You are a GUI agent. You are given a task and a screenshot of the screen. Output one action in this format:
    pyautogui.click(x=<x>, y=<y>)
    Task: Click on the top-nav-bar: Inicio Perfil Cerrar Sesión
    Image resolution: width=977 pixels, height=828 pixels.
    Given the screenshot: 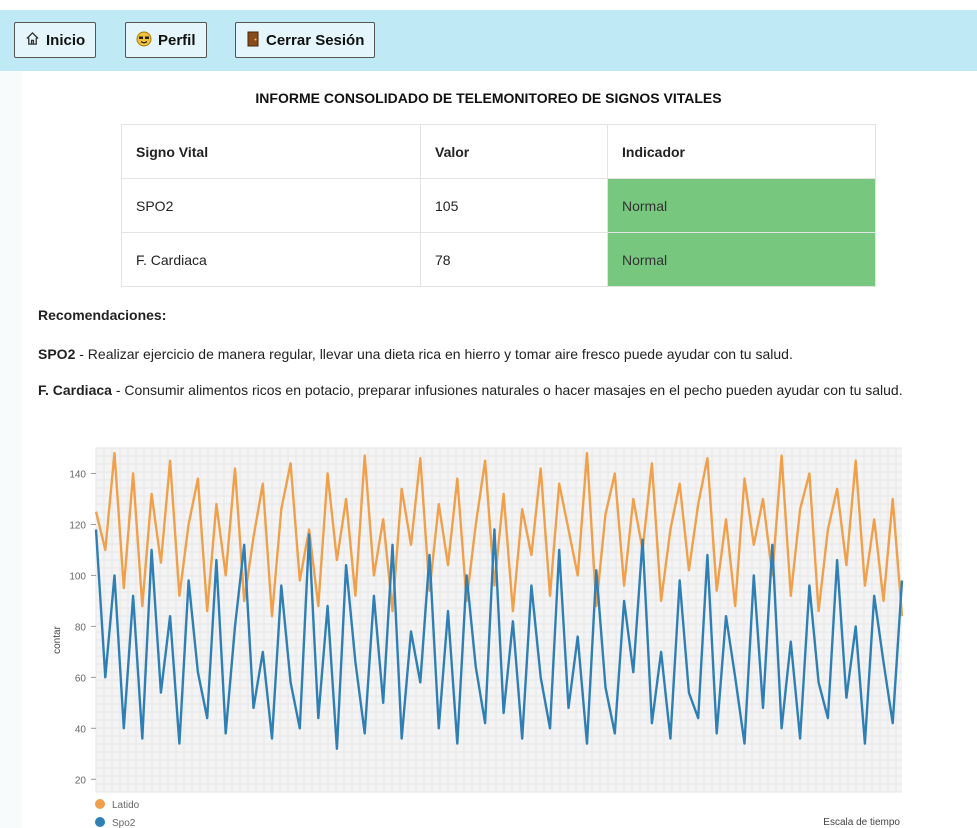 What is the action you would take?
    pyautogui.click(x=488, y=40)
    